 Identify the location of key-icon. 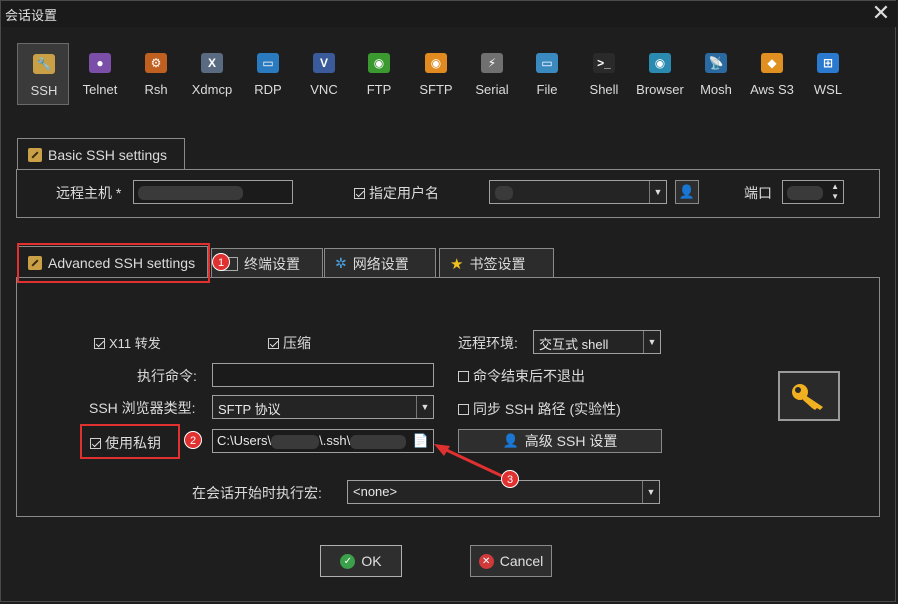
(807, 397).